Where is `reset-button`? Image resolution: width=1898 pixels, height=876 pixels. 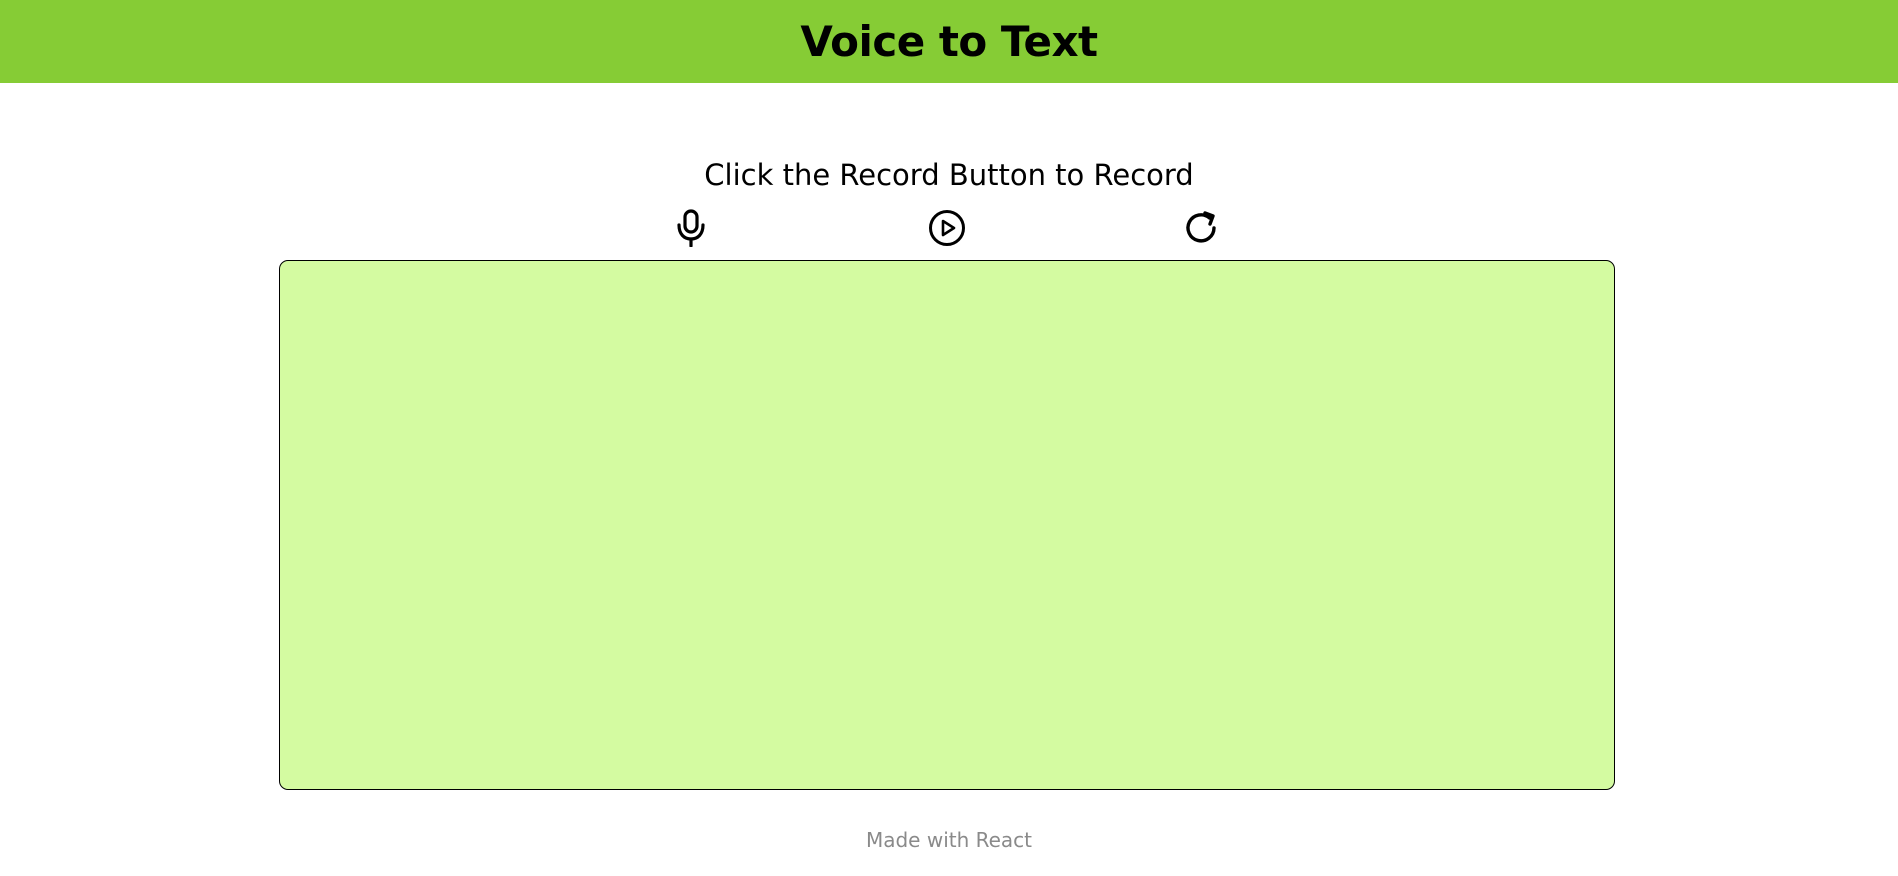
reset-button is located at coordinates (1202, 228).